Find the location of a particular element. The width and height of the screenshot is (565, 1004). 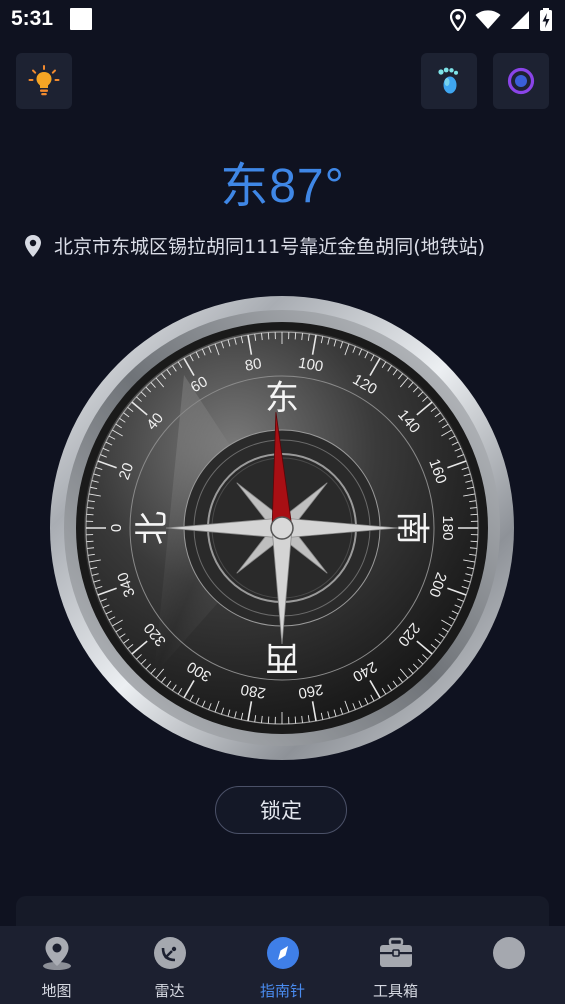

location-line: 北京市东城区锡拉胡同111号靠近金鱼胡同(地铁站) is located at coordinates (254, 245).